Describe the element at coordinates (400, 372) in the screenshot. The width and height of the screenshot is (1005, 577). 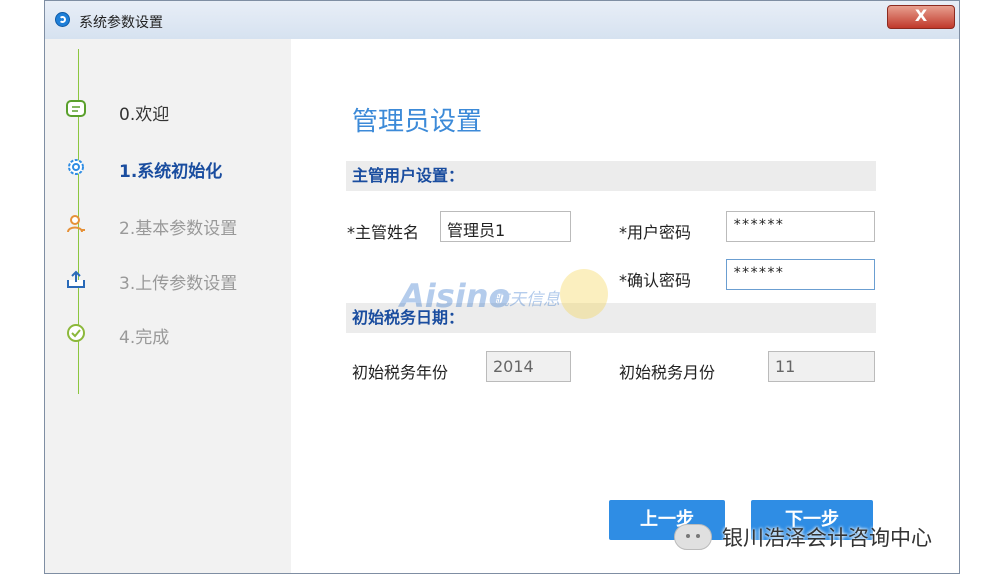
I see `tax-year-label: 初始税务年份` at that location.